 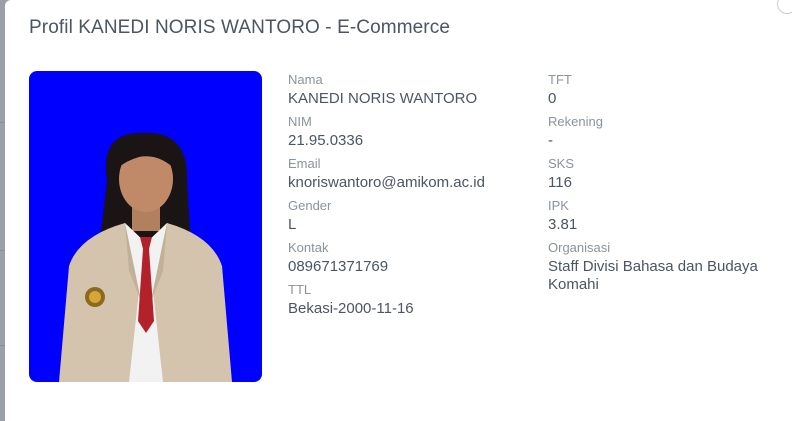 What do you see at coordinates (304, 163) in the screenshot?
I see `field-label: Email` at bounding box center [304, 163].